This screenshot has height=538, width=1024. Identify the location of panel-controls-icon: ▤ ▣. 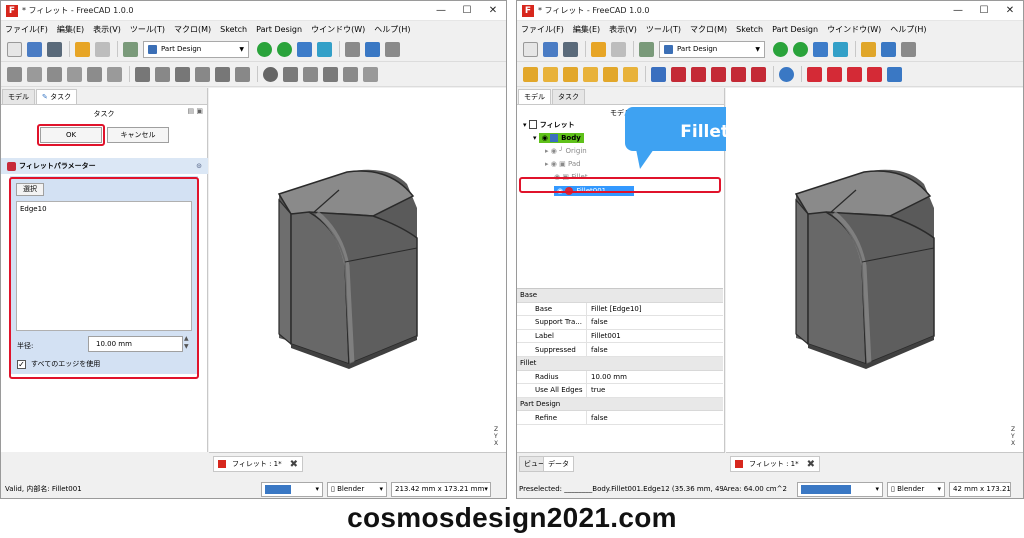
(195, 111).